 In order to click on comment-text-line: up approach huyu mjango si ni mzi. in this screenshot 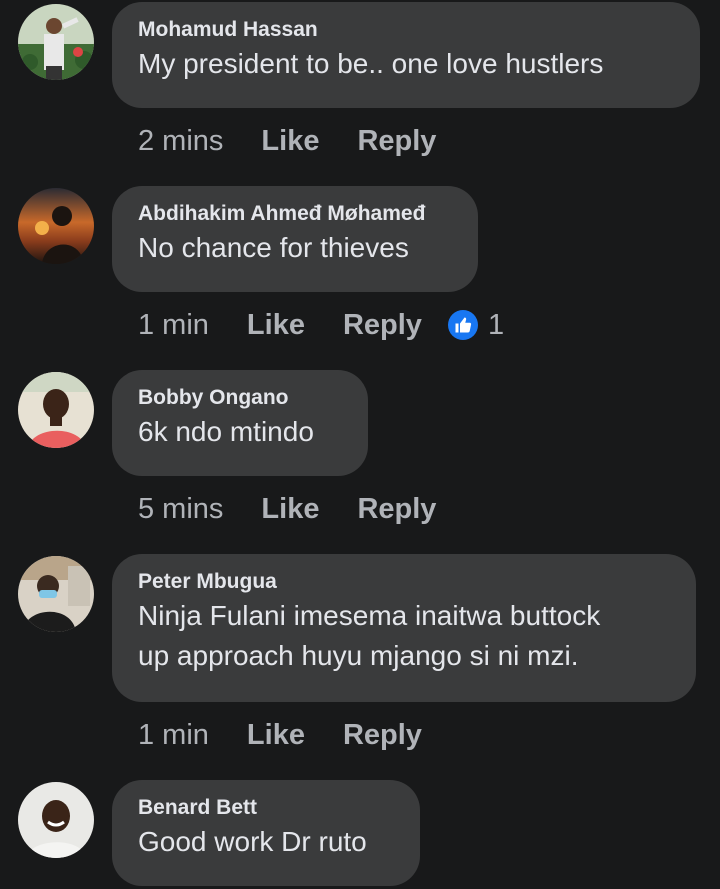, I will do `click(358, 655)`.